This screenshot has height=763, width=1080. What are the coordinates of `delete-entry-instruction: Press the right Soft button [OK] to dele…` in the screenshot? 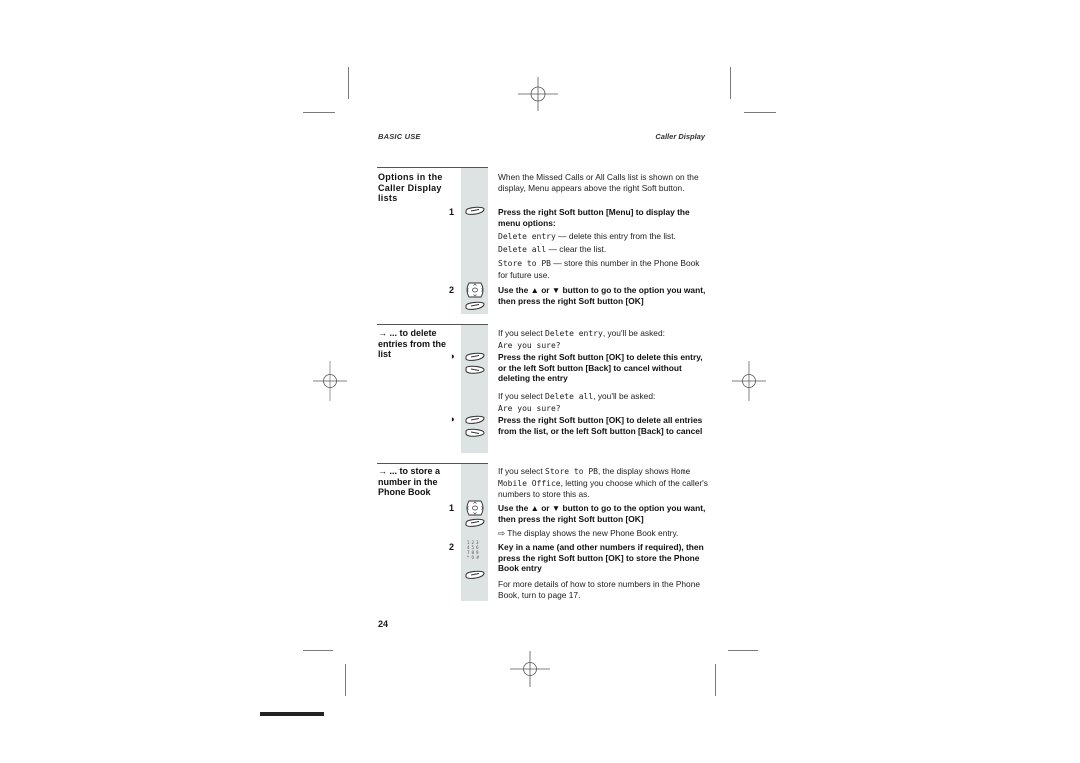 It's located at (600, 367).